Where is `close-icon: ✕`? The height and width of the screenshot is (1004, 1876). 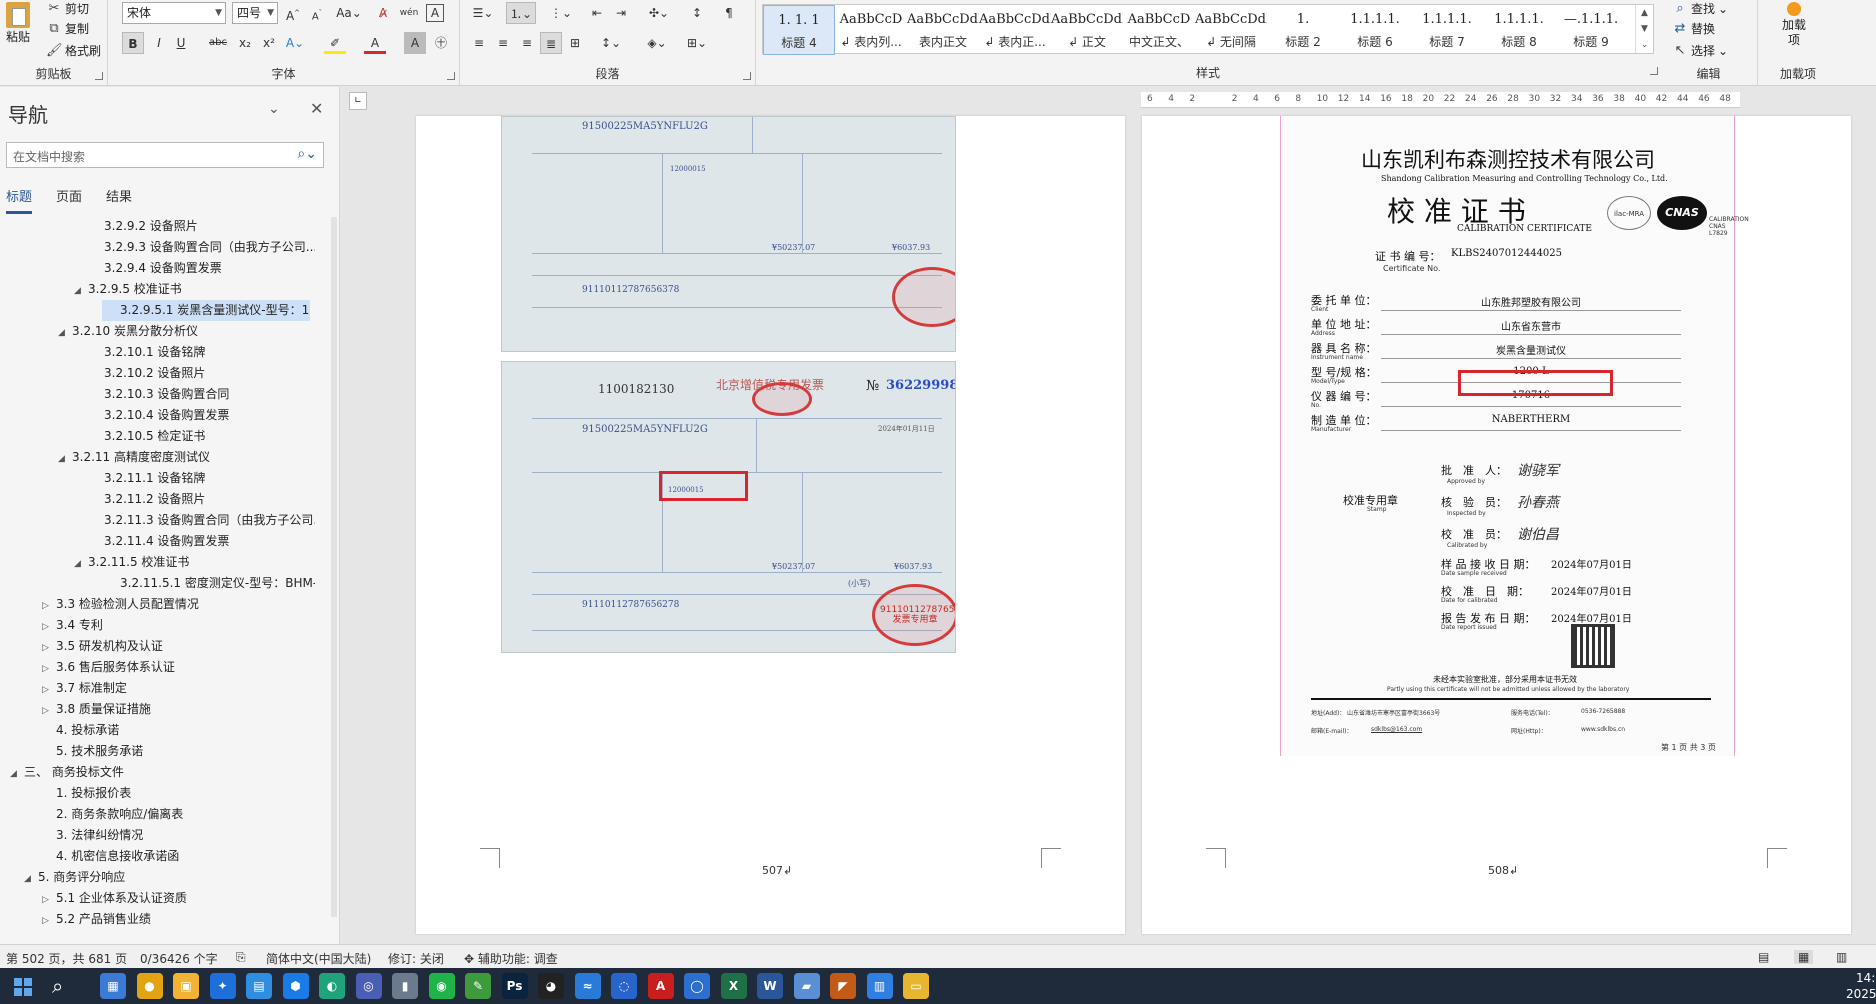 close-icon: ✕ is located at coordinates (316, 108).